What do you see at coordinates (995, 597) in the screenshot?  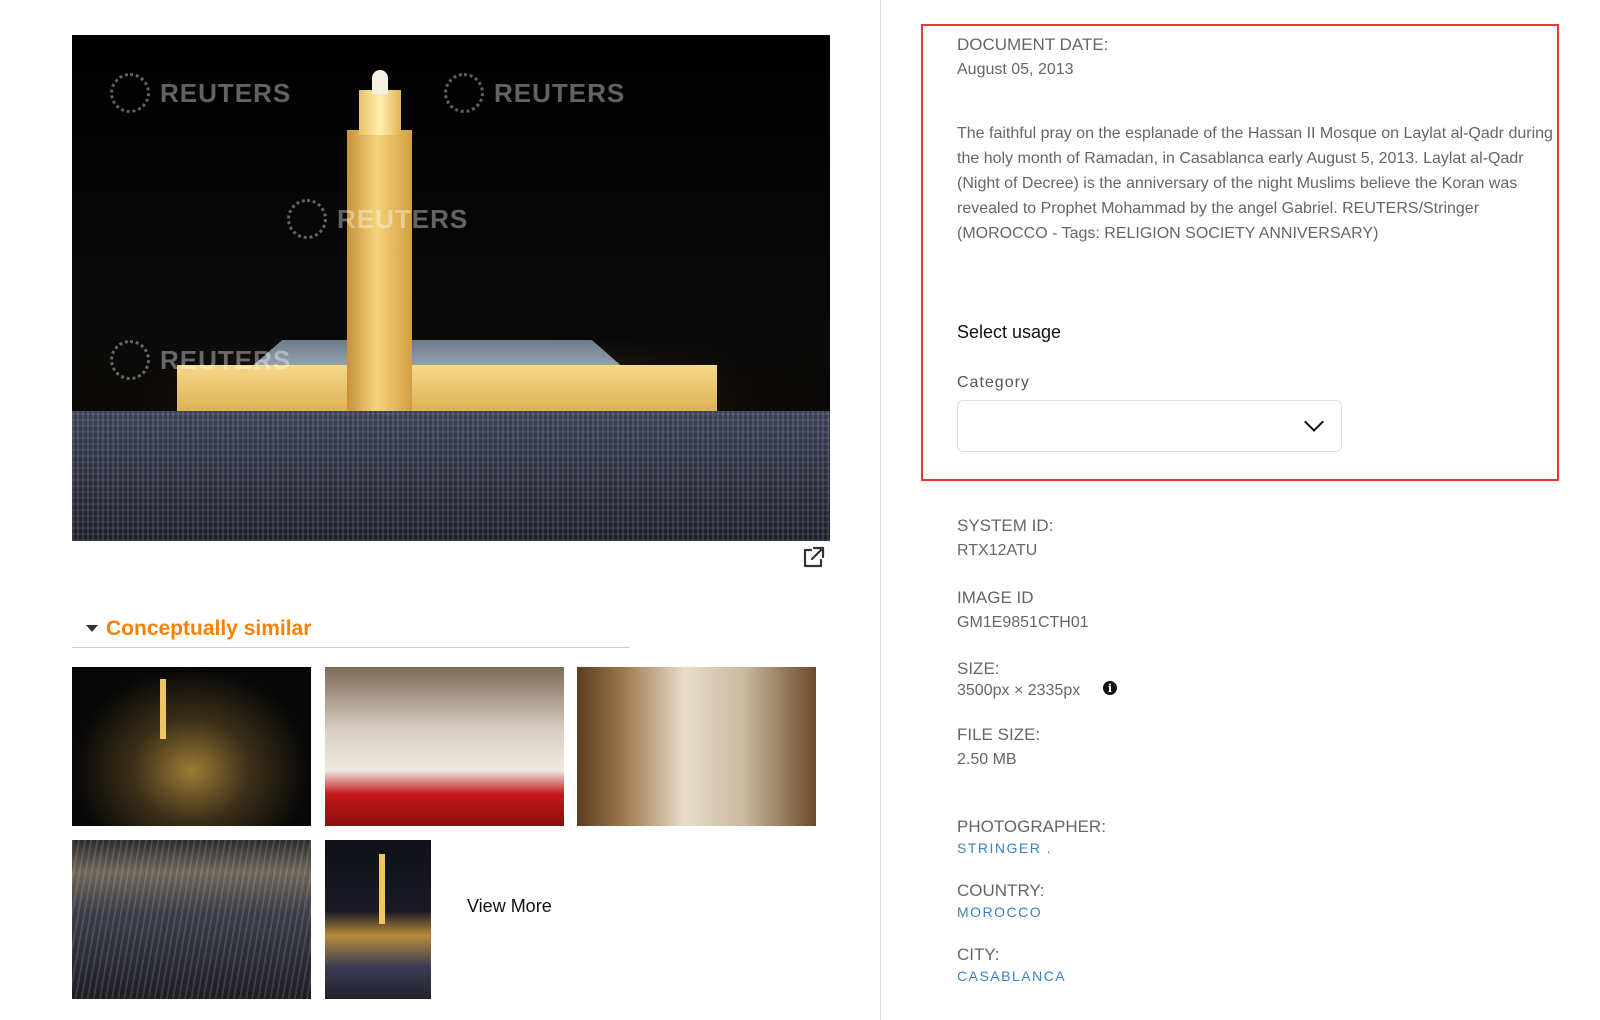 I see `image-id-label: IMAGE ID` at bounding box center [995, 597].